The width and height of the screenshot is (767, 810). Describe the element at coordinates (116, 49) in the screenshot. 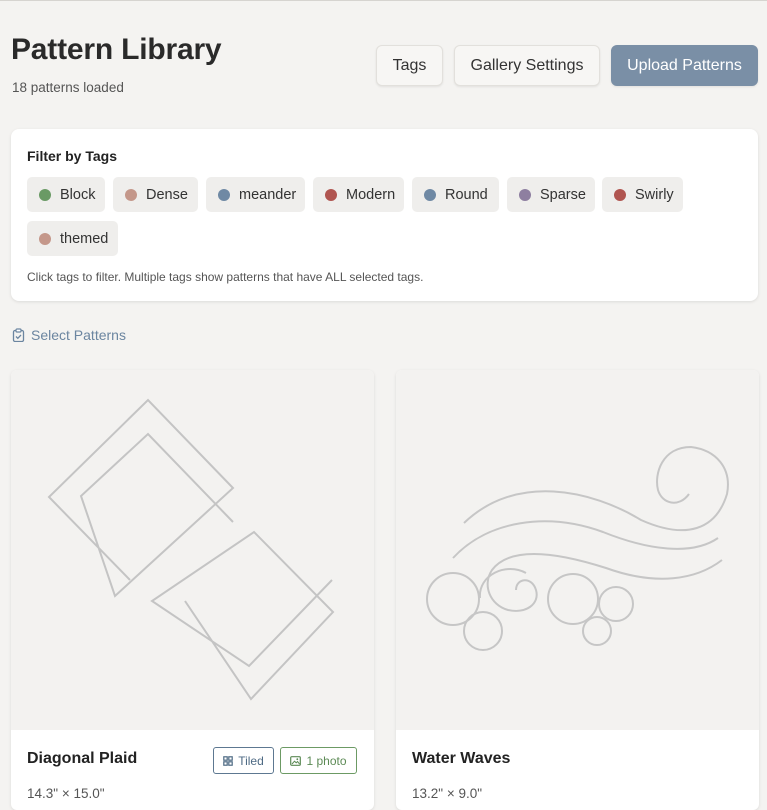

I see `page-title: Pattern Library` at that location.